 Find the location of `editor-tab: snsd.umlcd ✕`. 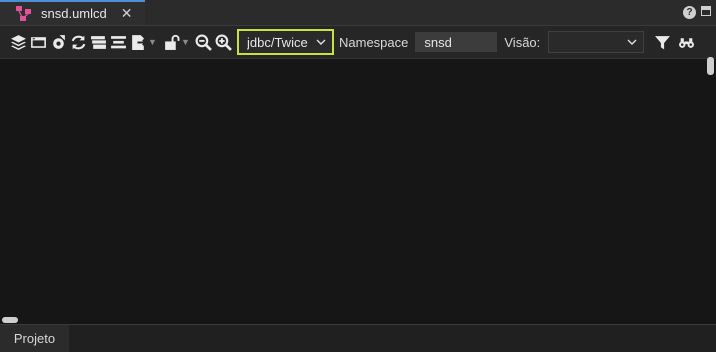

editor-tab: snsd.umlcd ✕ is located at coordinates (72, 12).